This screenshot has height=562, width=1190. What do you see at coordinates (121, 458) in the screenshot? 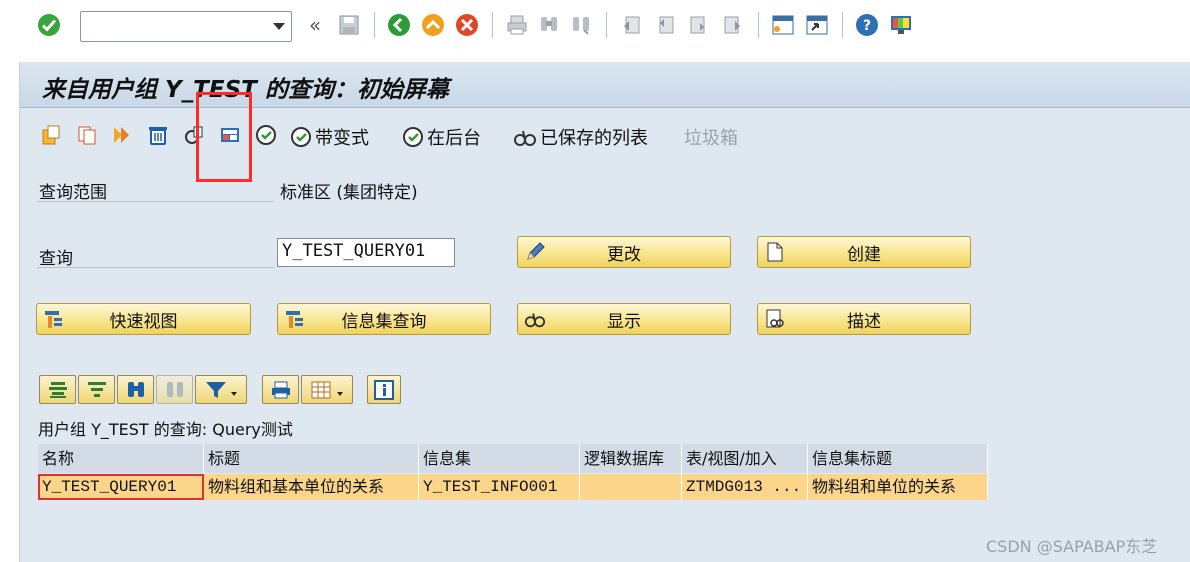
I see `column-header: 名称` at bounding box center [121, 458].